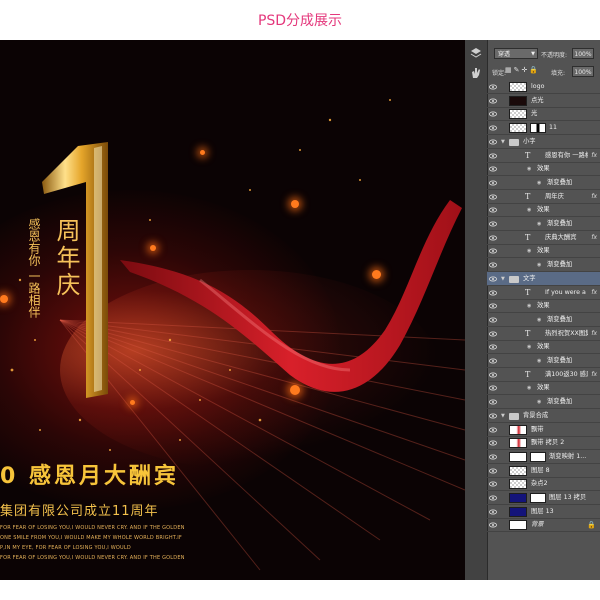 Image resolution: width=600 pixels, height=600 pixels. What do you see at coordinates (543, 484) in the screenshot?
I see `layer-row: 杂点2` at bounding box center [543, 484].